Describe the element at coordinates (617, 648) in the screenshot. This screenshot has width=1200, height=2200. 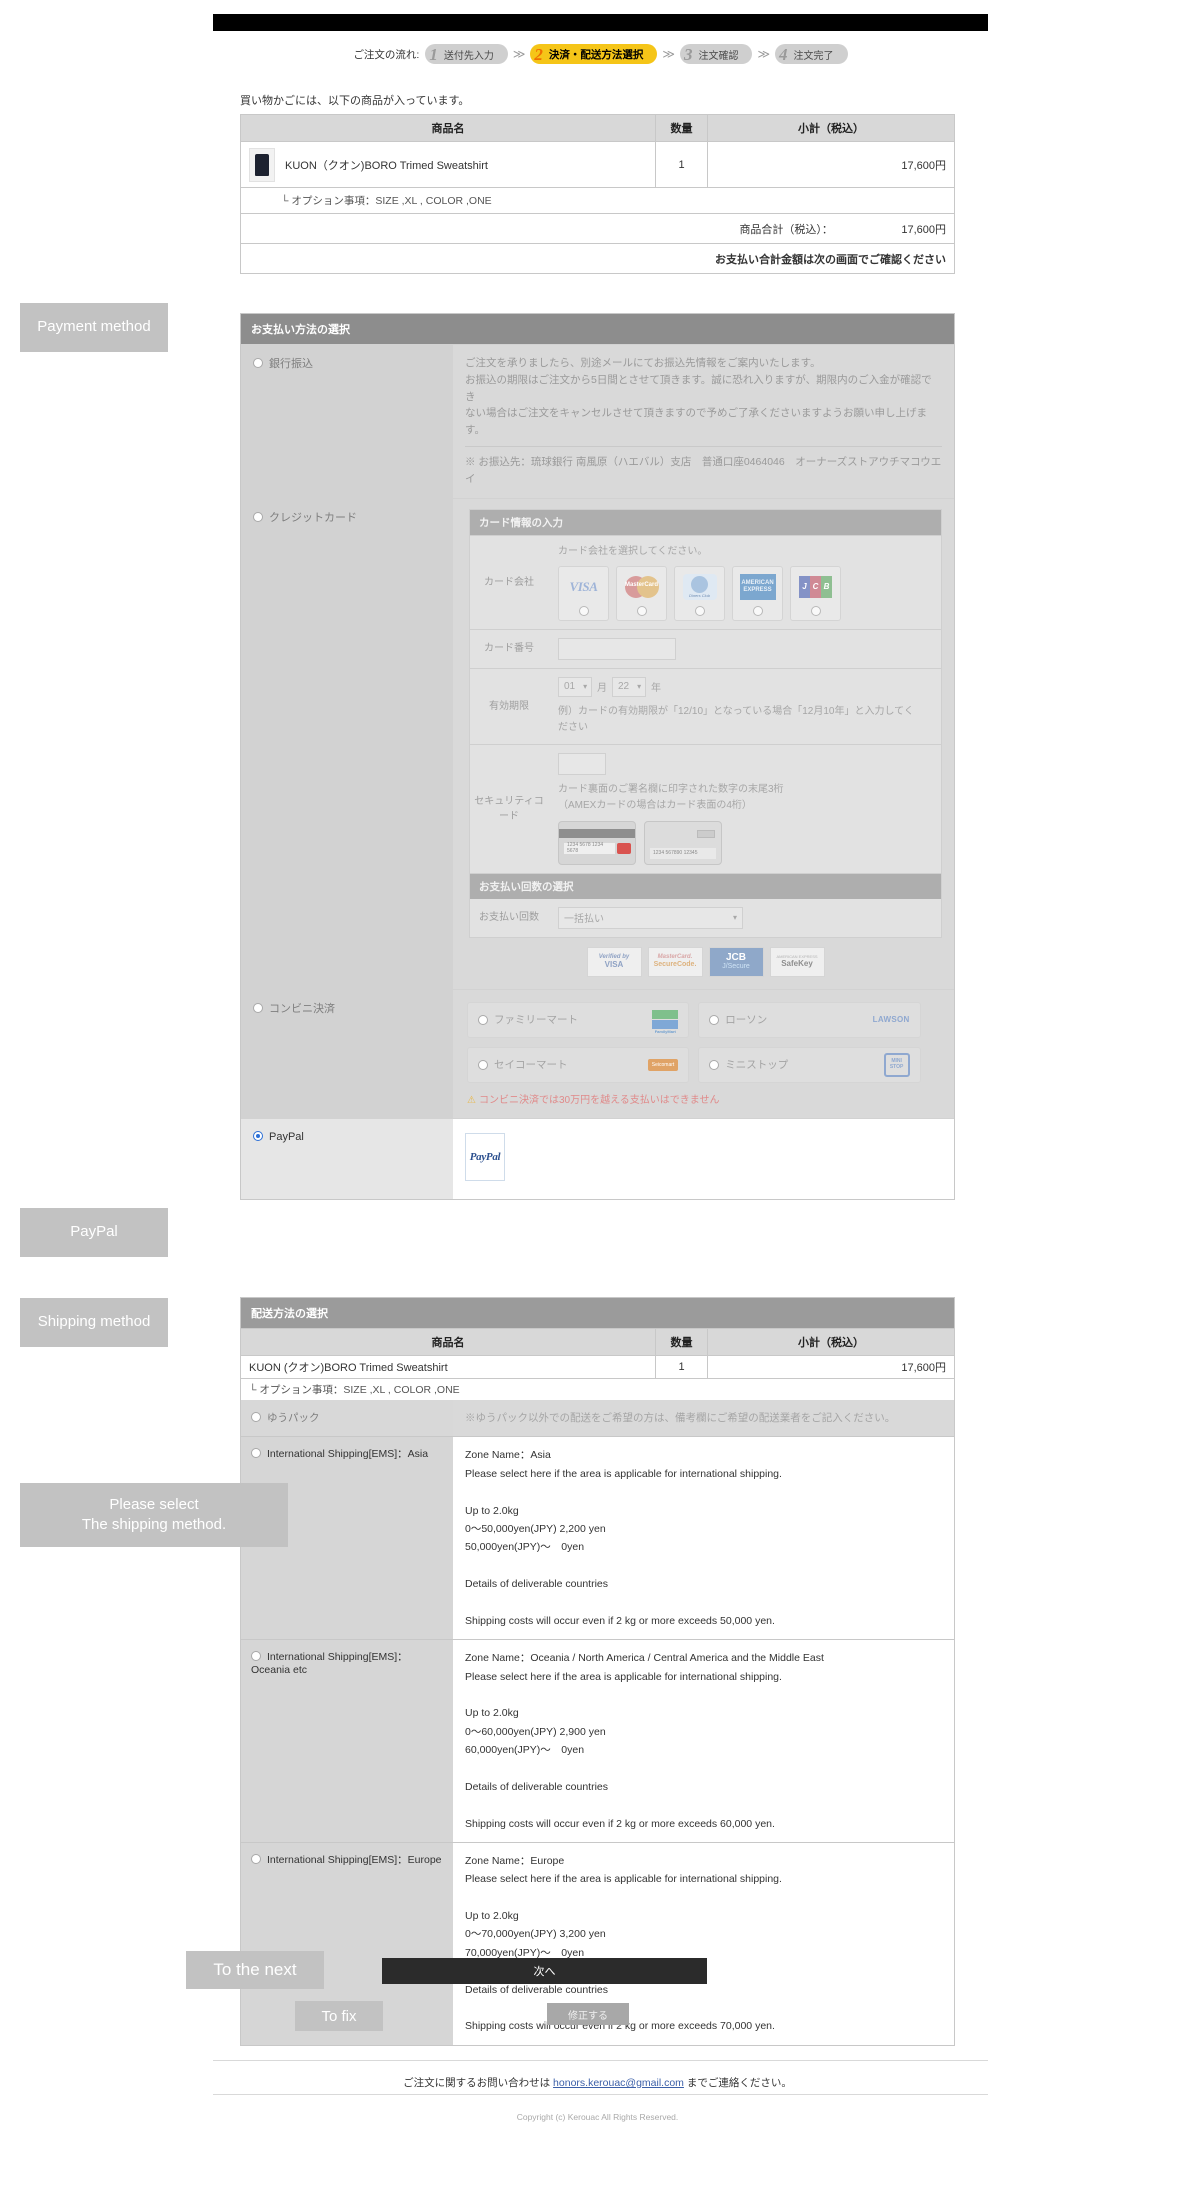
I see `card-number-input` at that location.